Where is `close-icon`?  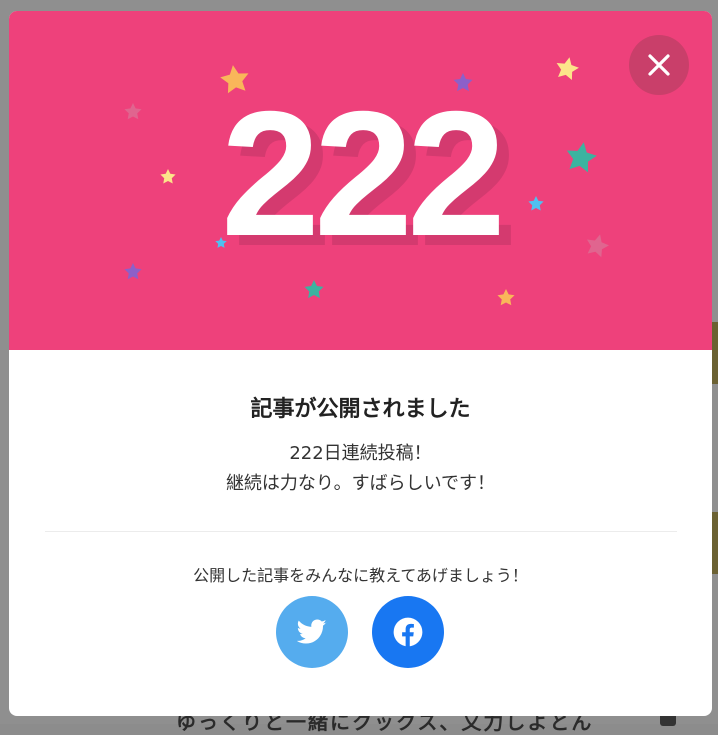 close-icon is located at coordinates (659, 65).